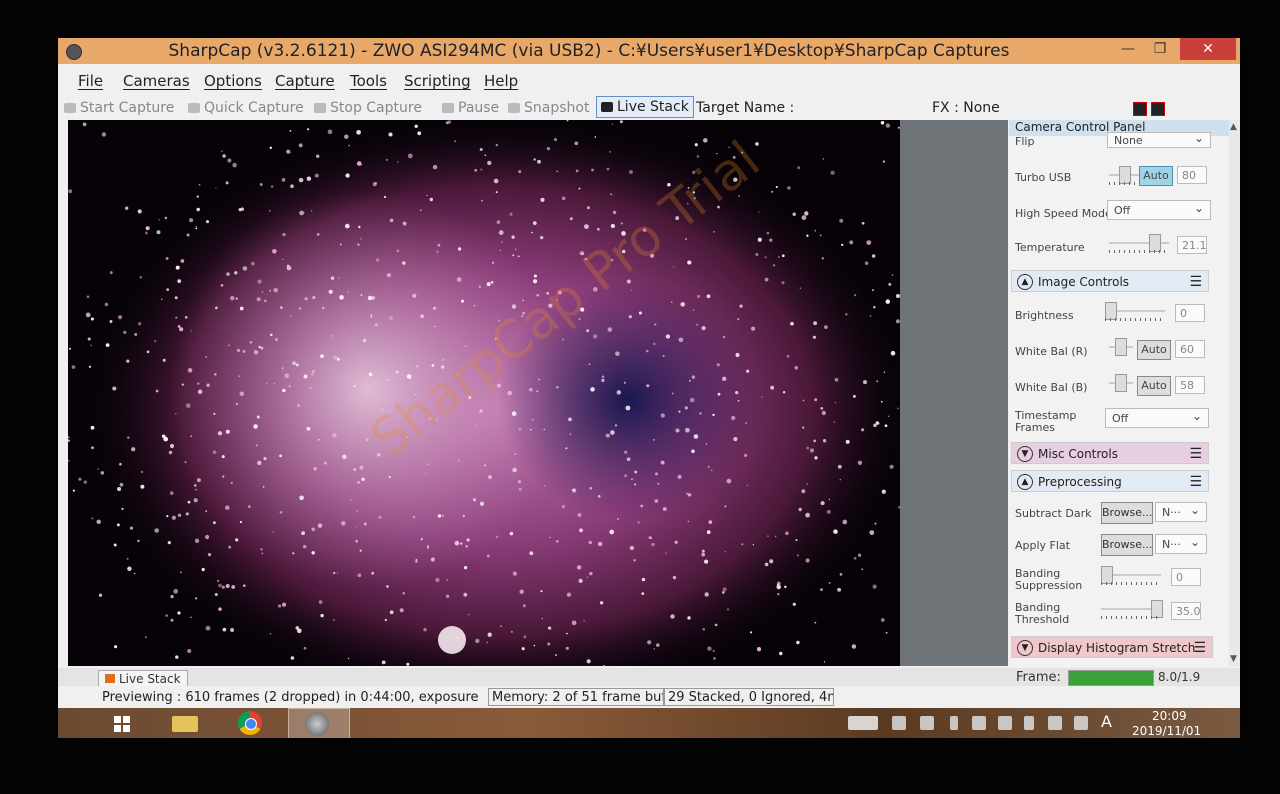 The width and height of the screenshot is (1280, 794). Describe the element at coordinates (246, 108) in the screenshot. I see `quick-capture-button: Quick Capture` at that location.